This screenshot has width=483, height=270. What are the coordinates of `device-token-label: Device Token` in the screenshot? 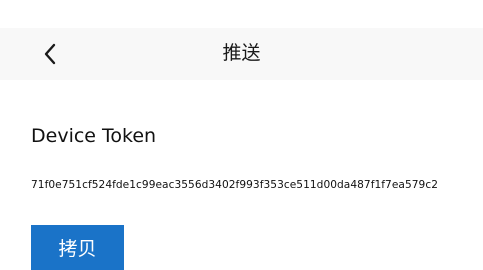 It's located at (94, 136).